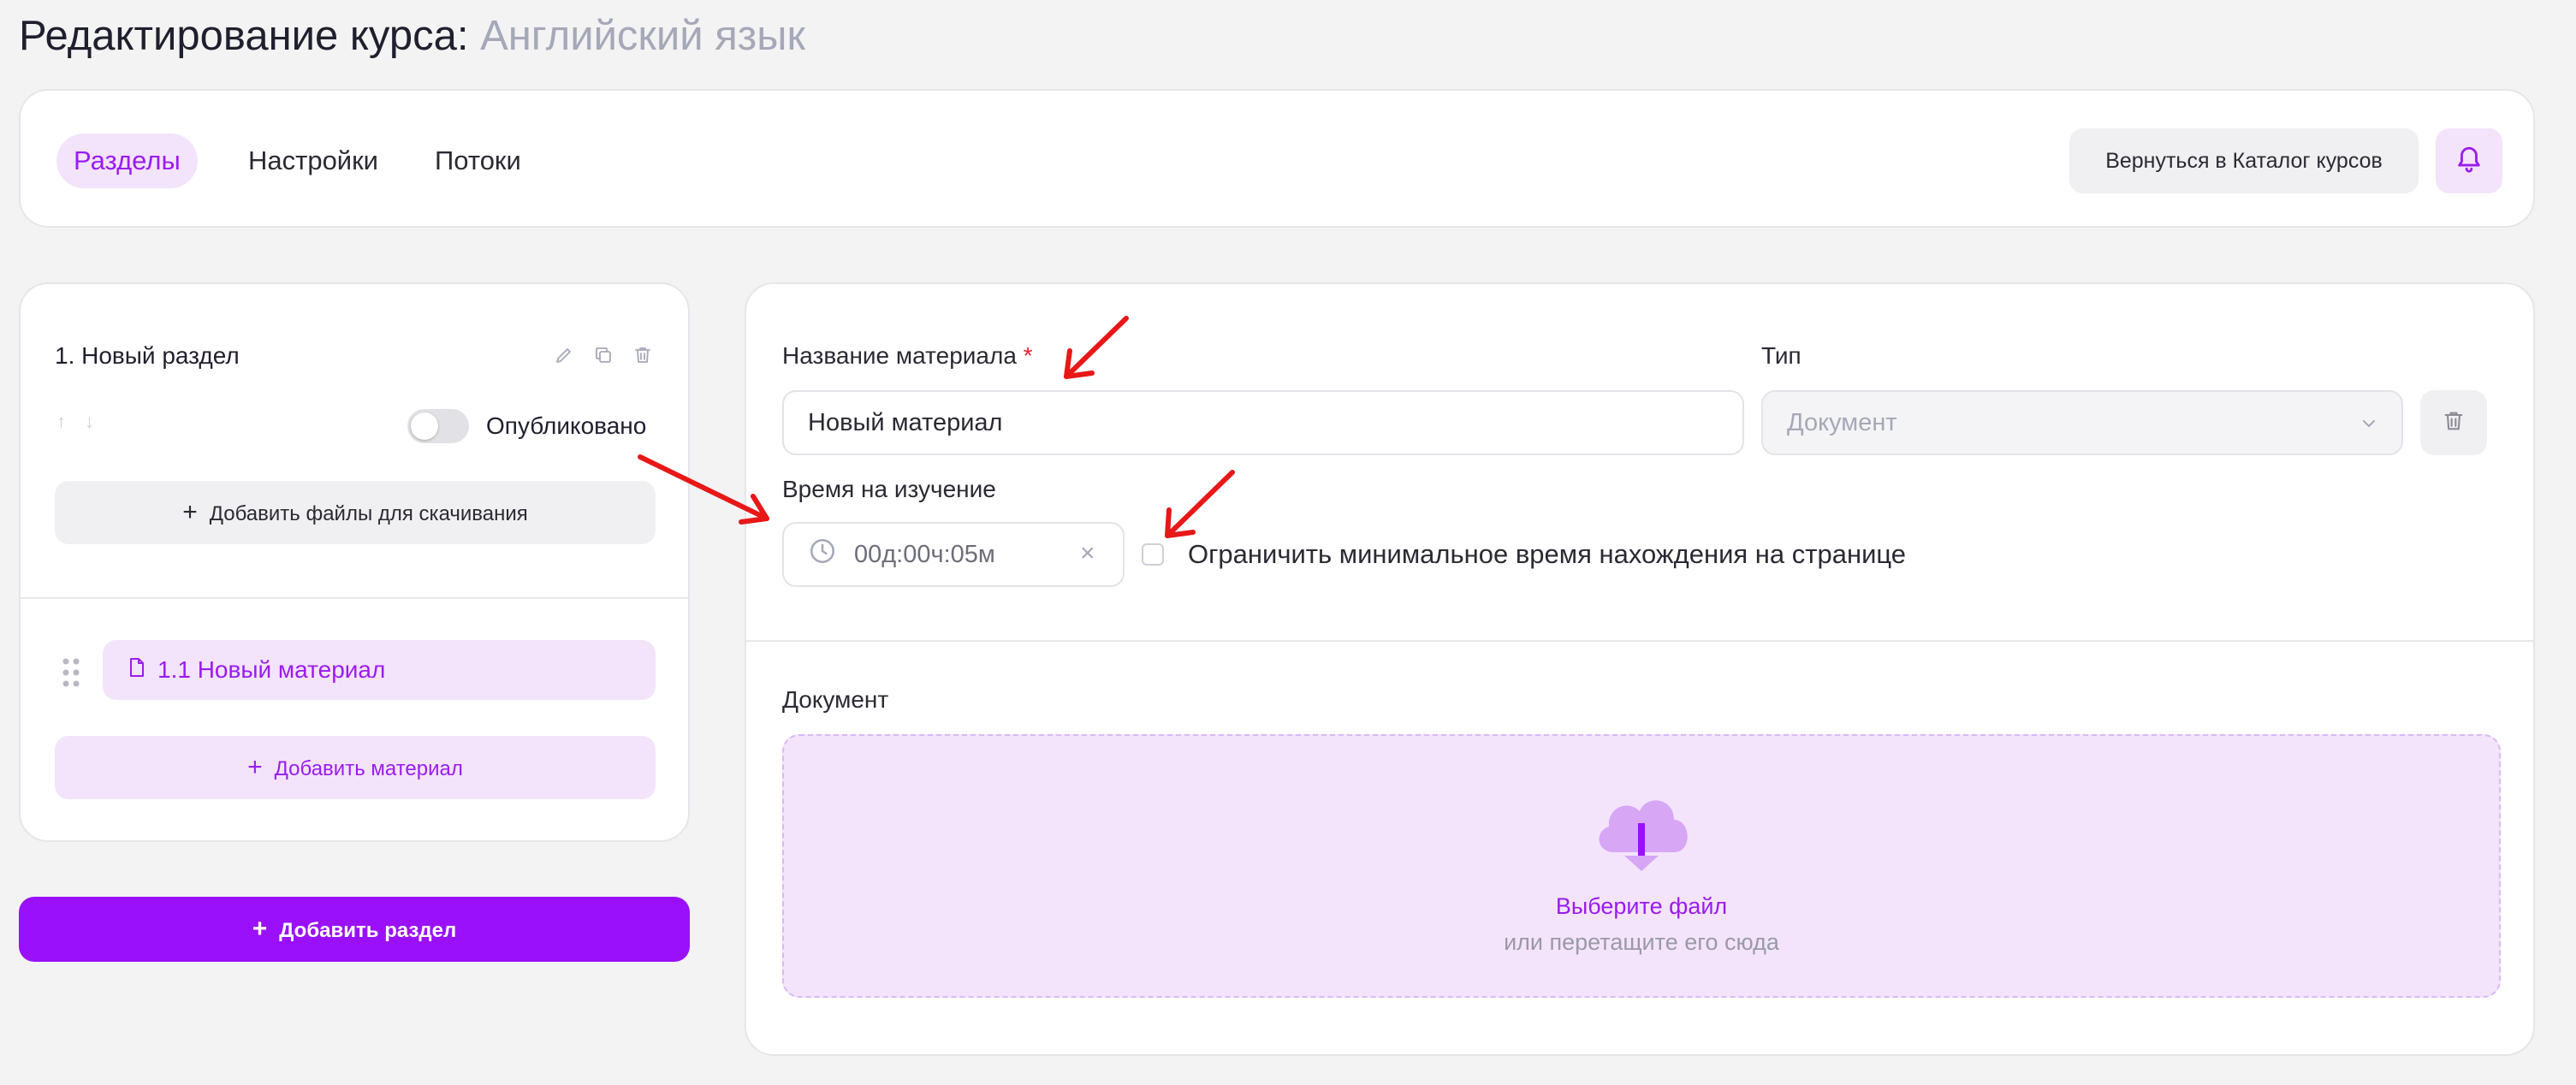 Image resolution: width=2576 pixels, height=1085 pixels. I want to click on material-name-input: Новый материал, so click(1263, 422).